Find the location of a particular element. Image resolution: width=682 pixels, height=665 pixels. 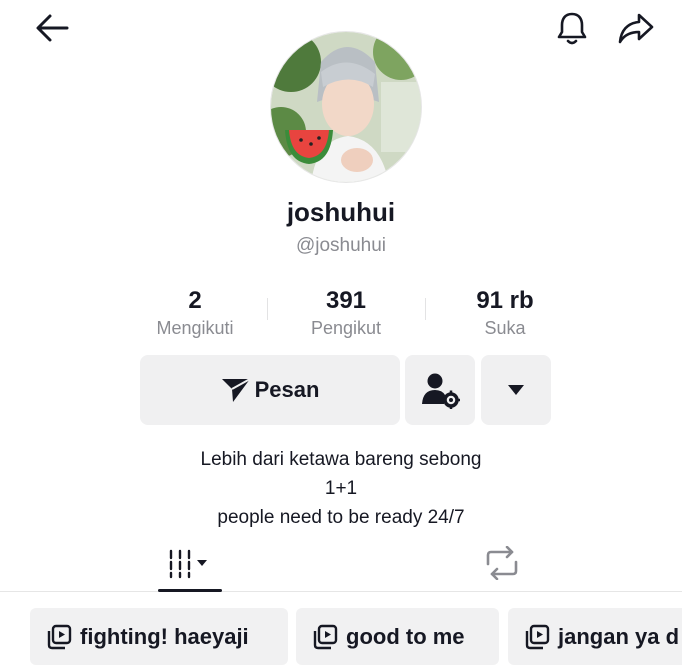

grid-bars-icon is located at coordinates (188, 564).